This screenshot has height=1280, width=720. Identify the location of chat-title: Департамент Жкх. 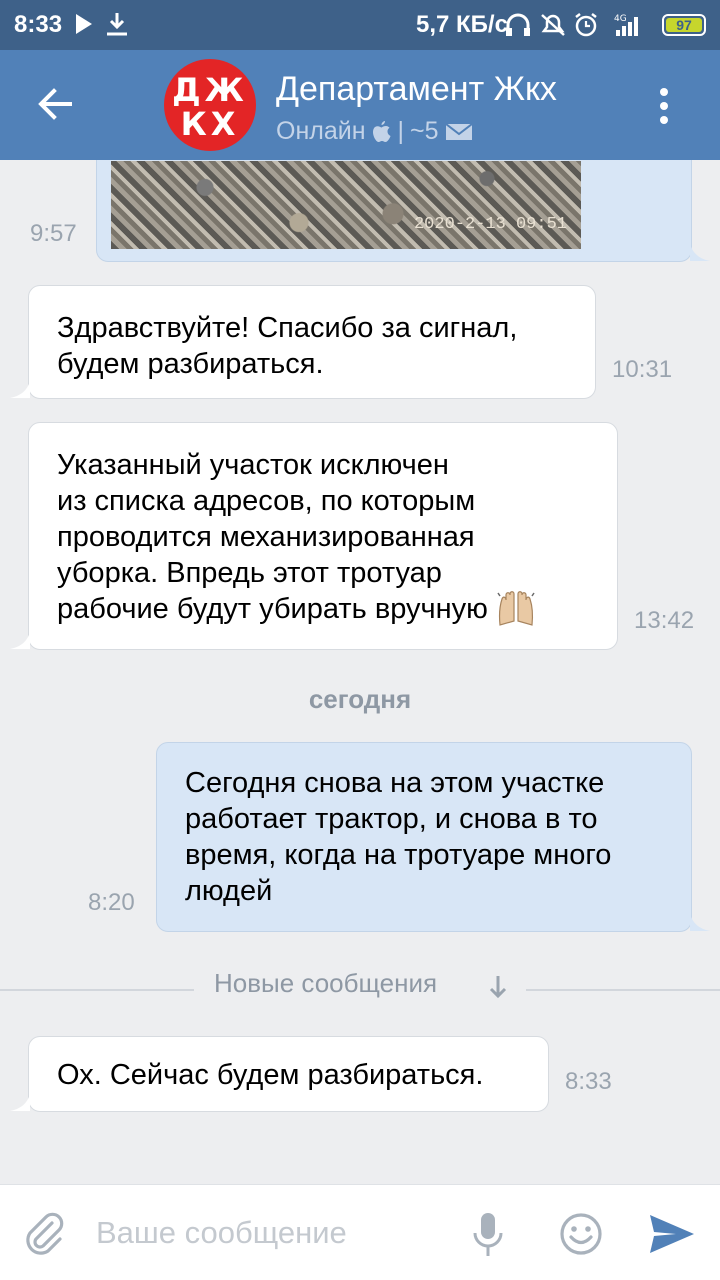
(416, 89).